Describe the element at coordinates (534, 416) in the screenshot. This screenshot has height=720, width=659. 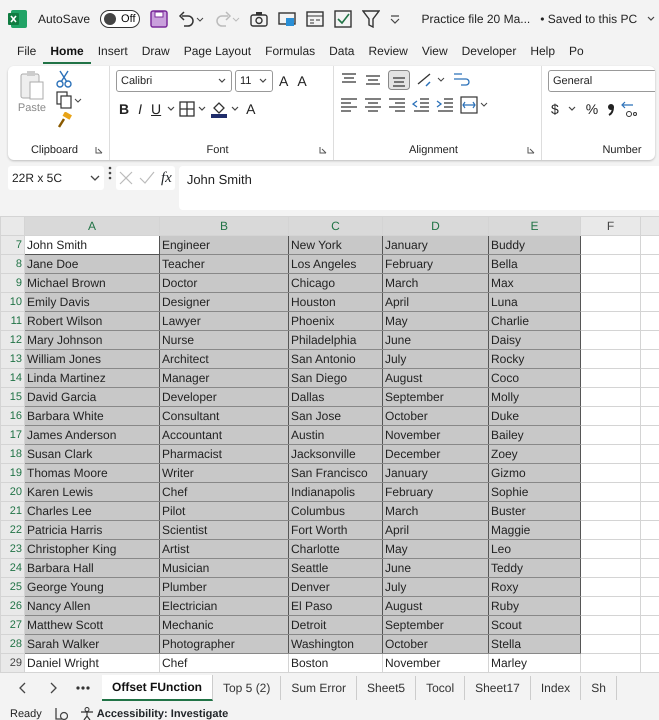
I see `table-cell: Duke` at that location.